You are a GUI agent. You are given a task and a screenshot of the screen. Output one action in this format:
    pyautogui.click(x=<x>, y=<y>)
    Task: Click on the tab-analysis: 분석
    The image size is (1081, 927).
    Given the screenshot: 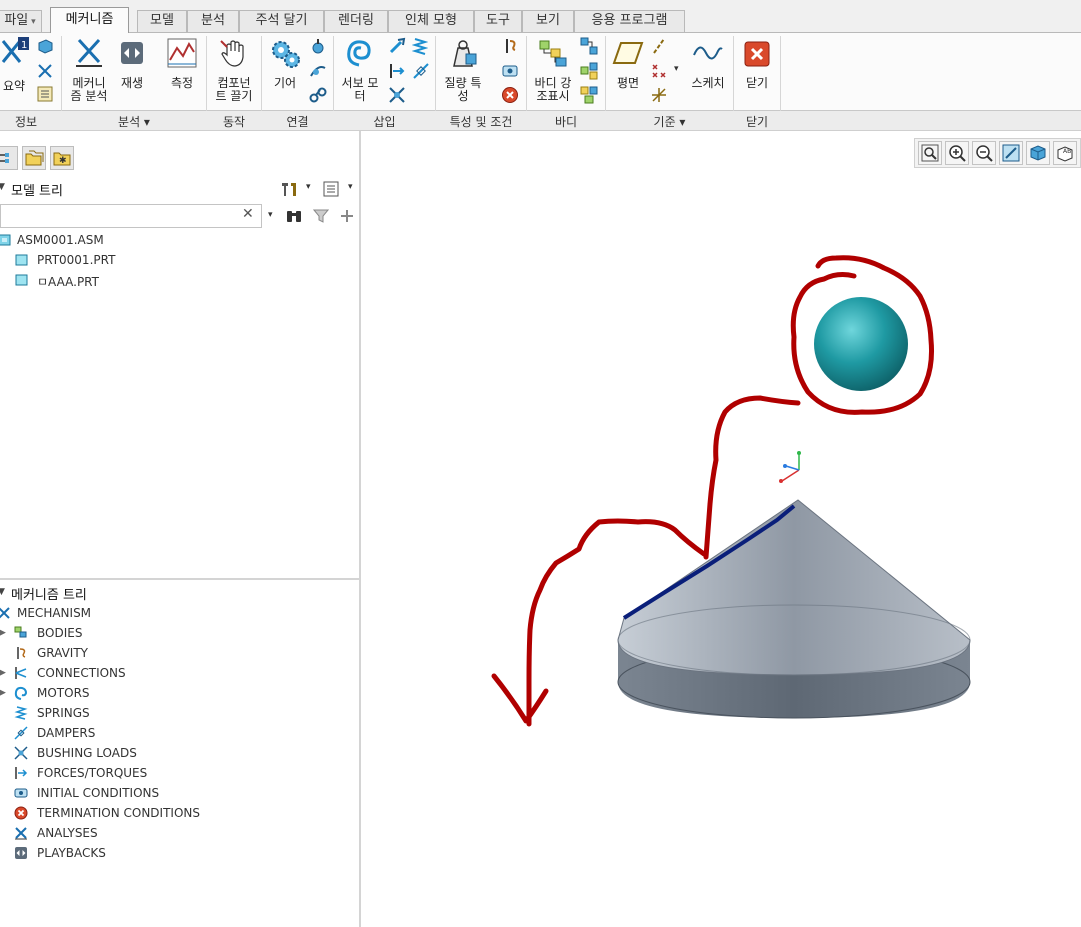 What is the action you would take?
    pyautogui.click(x=213, y=21)
    